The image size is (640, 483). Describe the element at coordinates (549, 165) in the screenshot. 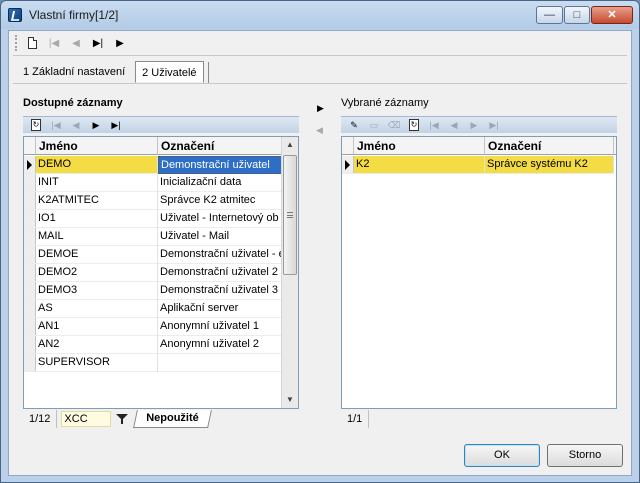

I see `cell-label: Správce systému K2` at that location.